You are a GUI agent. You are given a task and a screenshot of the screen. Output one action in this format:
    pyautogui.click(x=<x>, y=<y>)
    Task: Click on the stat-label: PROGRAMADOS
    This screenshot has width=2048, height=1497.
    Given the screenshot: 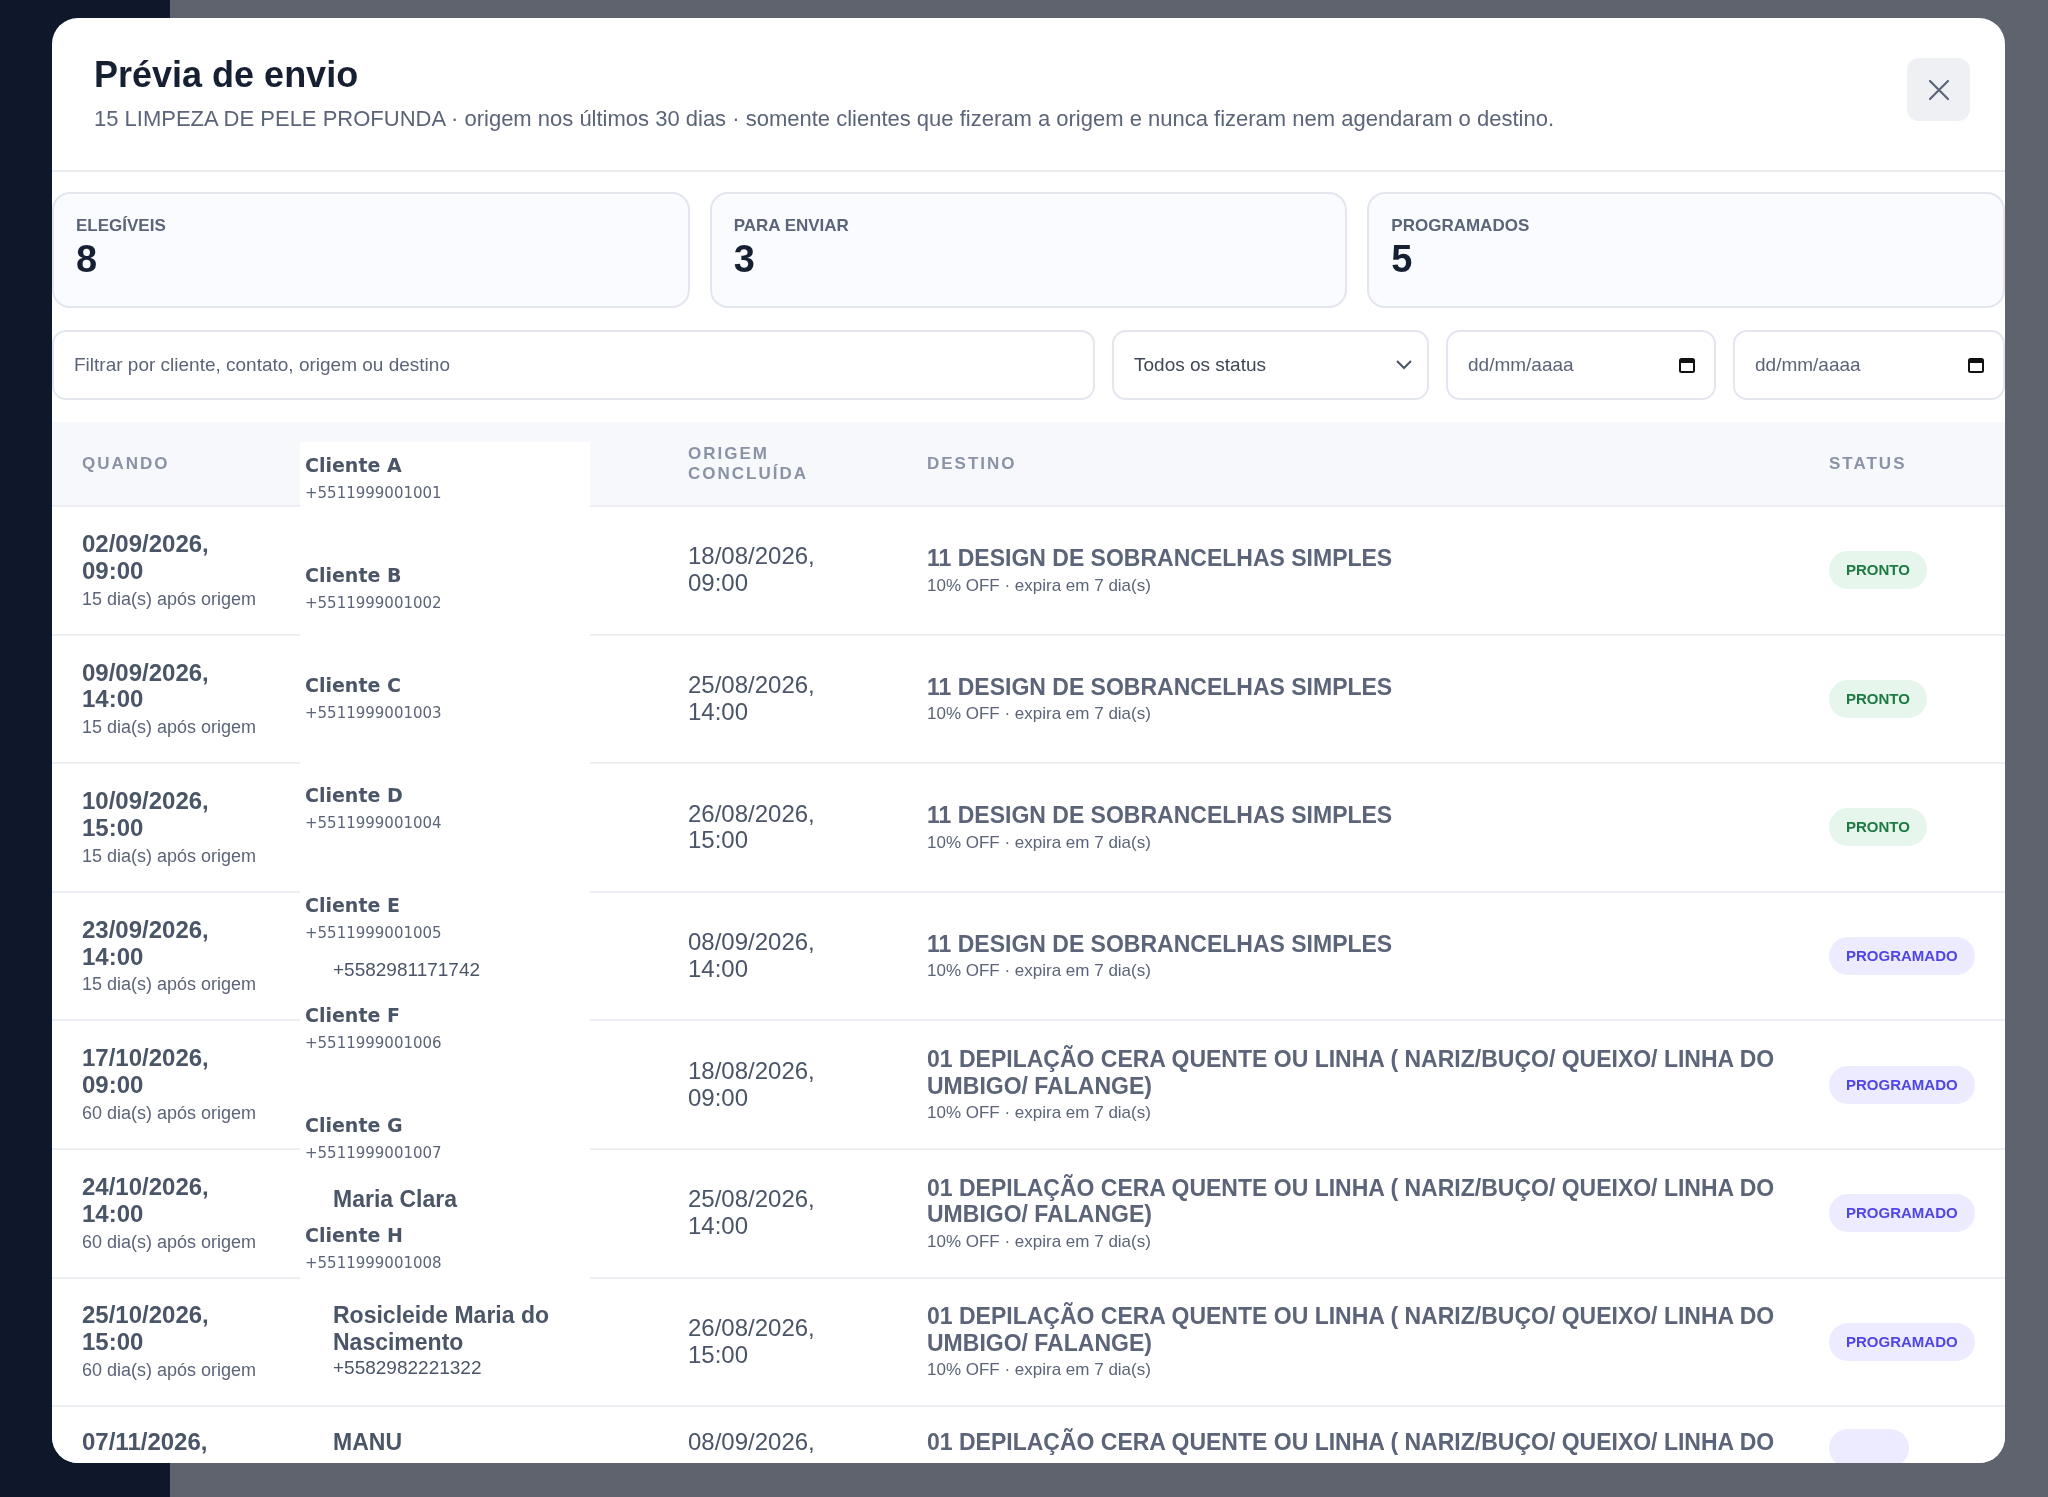 What is the action you would take?
    pyautogui.click(x=1461, y=226)
    